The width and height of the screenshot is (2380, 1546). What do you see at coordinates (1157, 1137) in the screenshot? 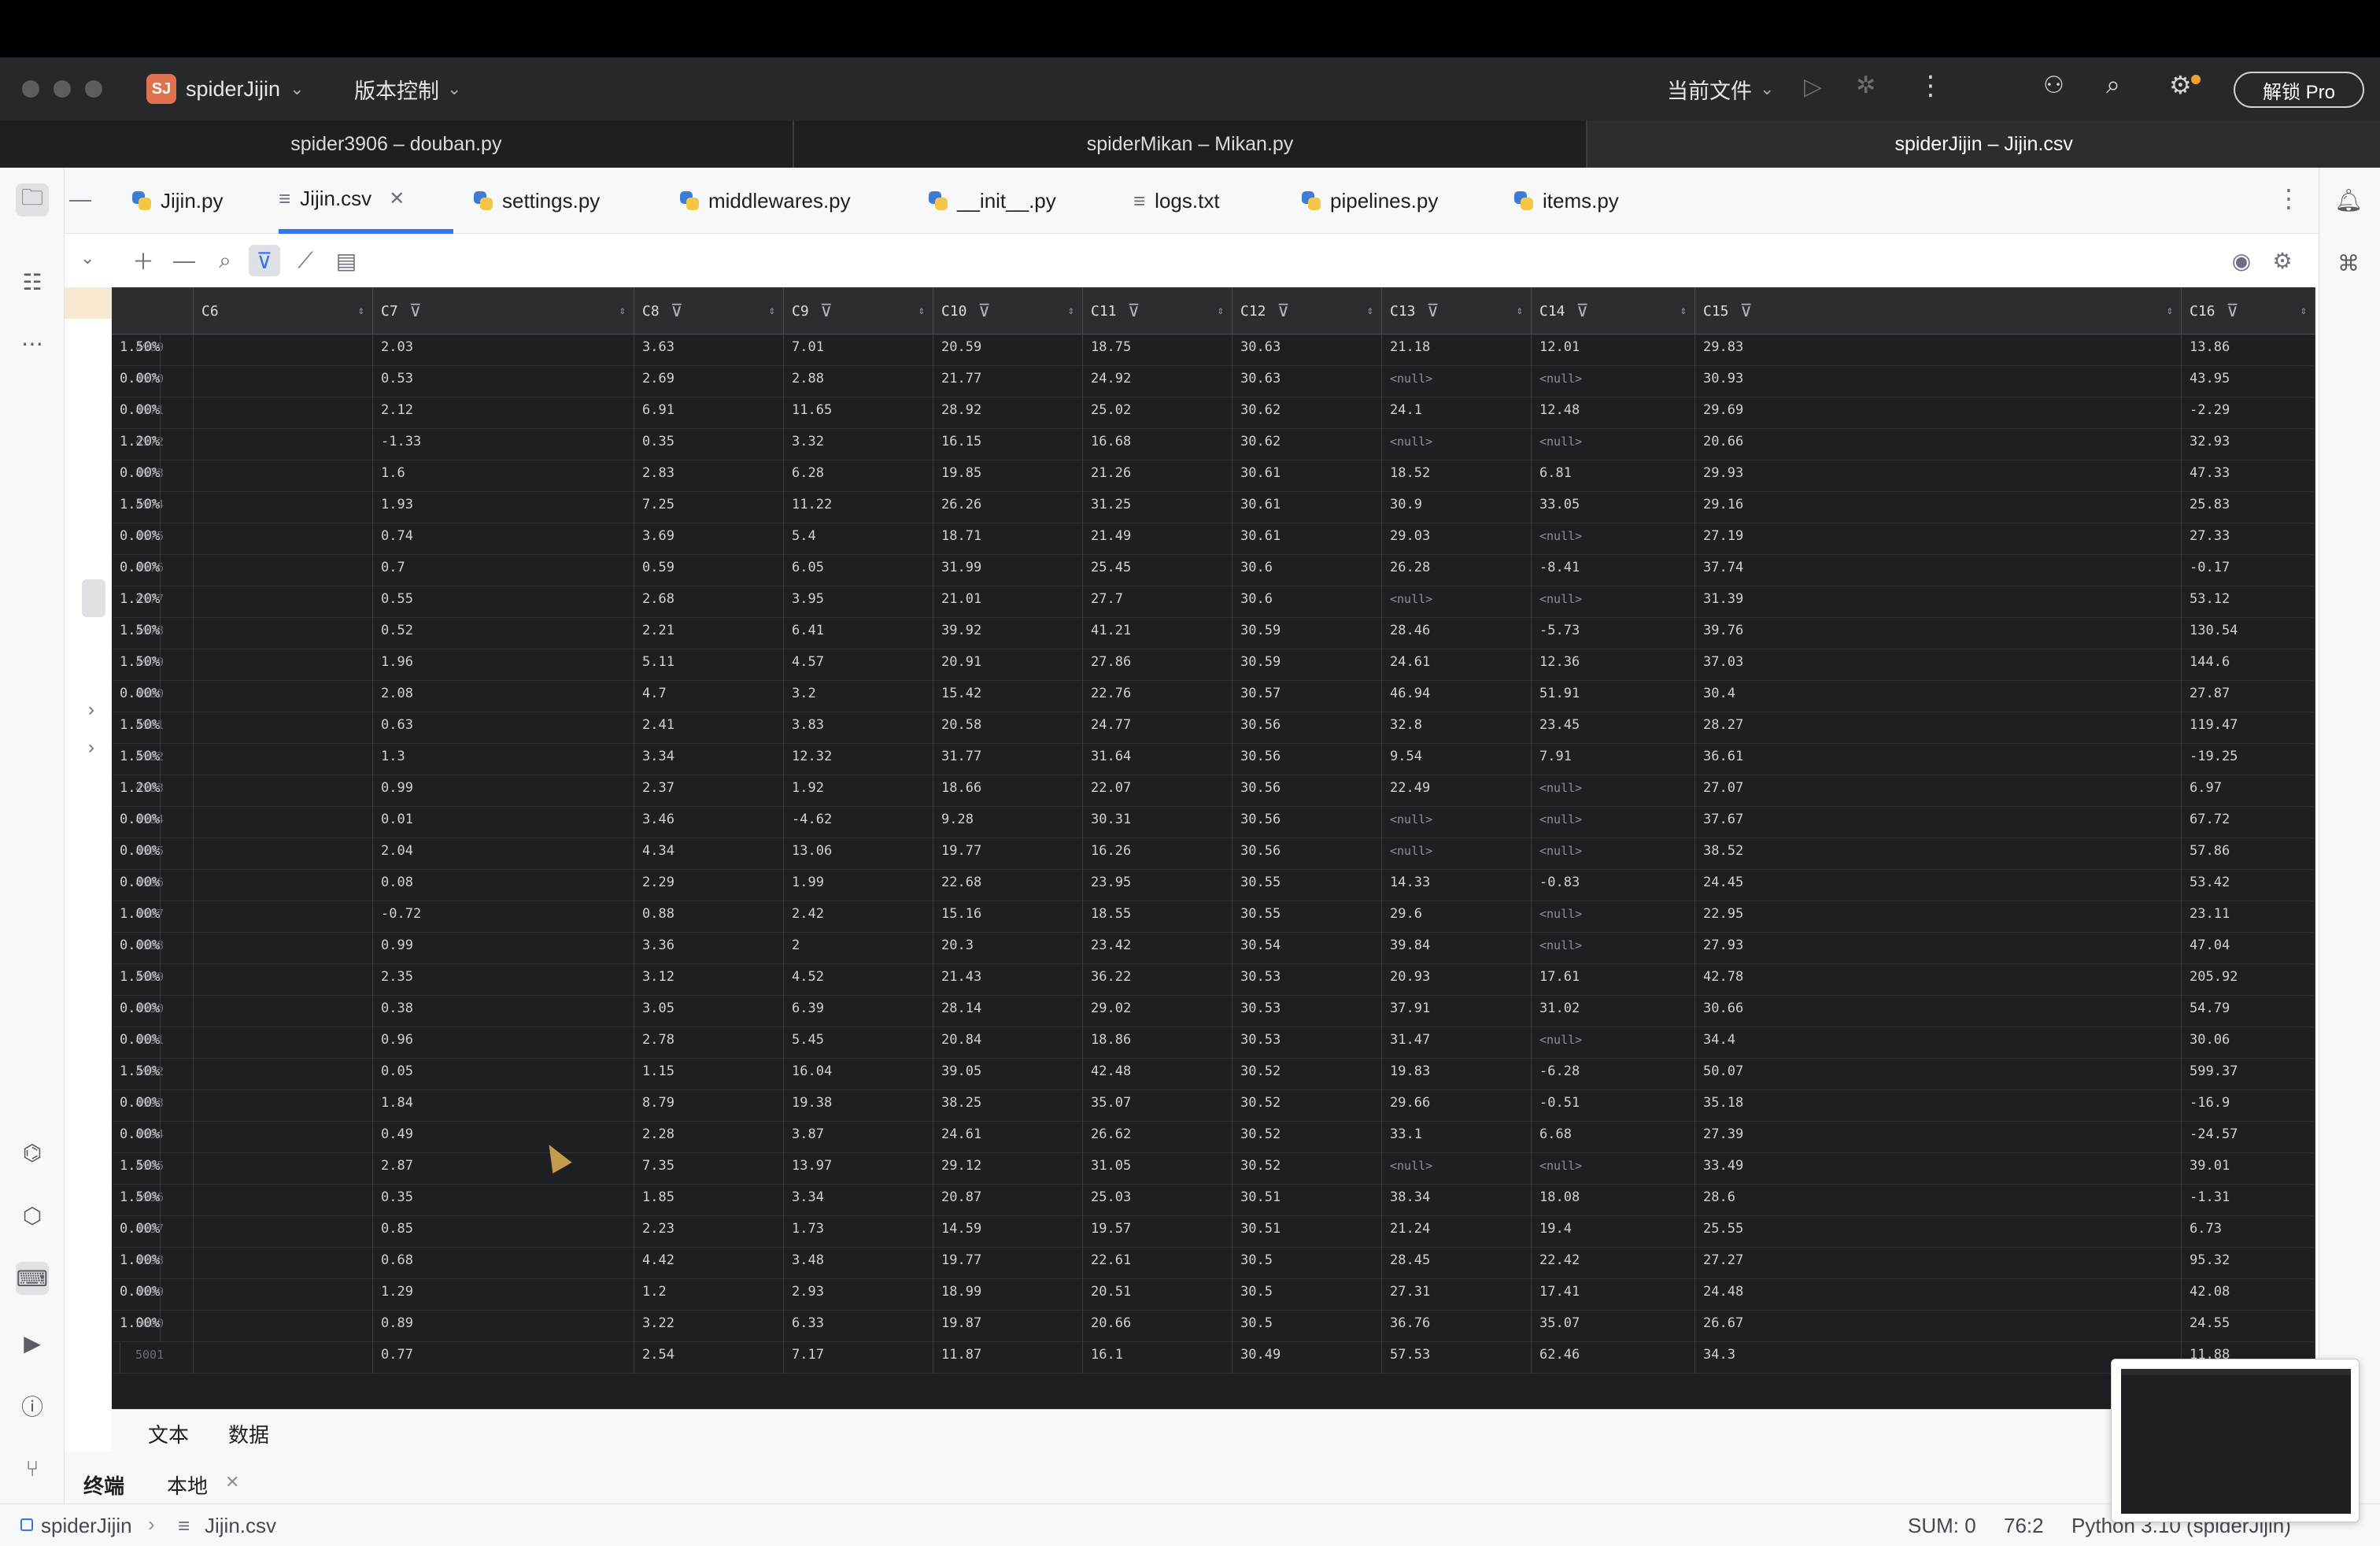
I see `table-cell: 26.62` at bounding box center [1157, 1137].